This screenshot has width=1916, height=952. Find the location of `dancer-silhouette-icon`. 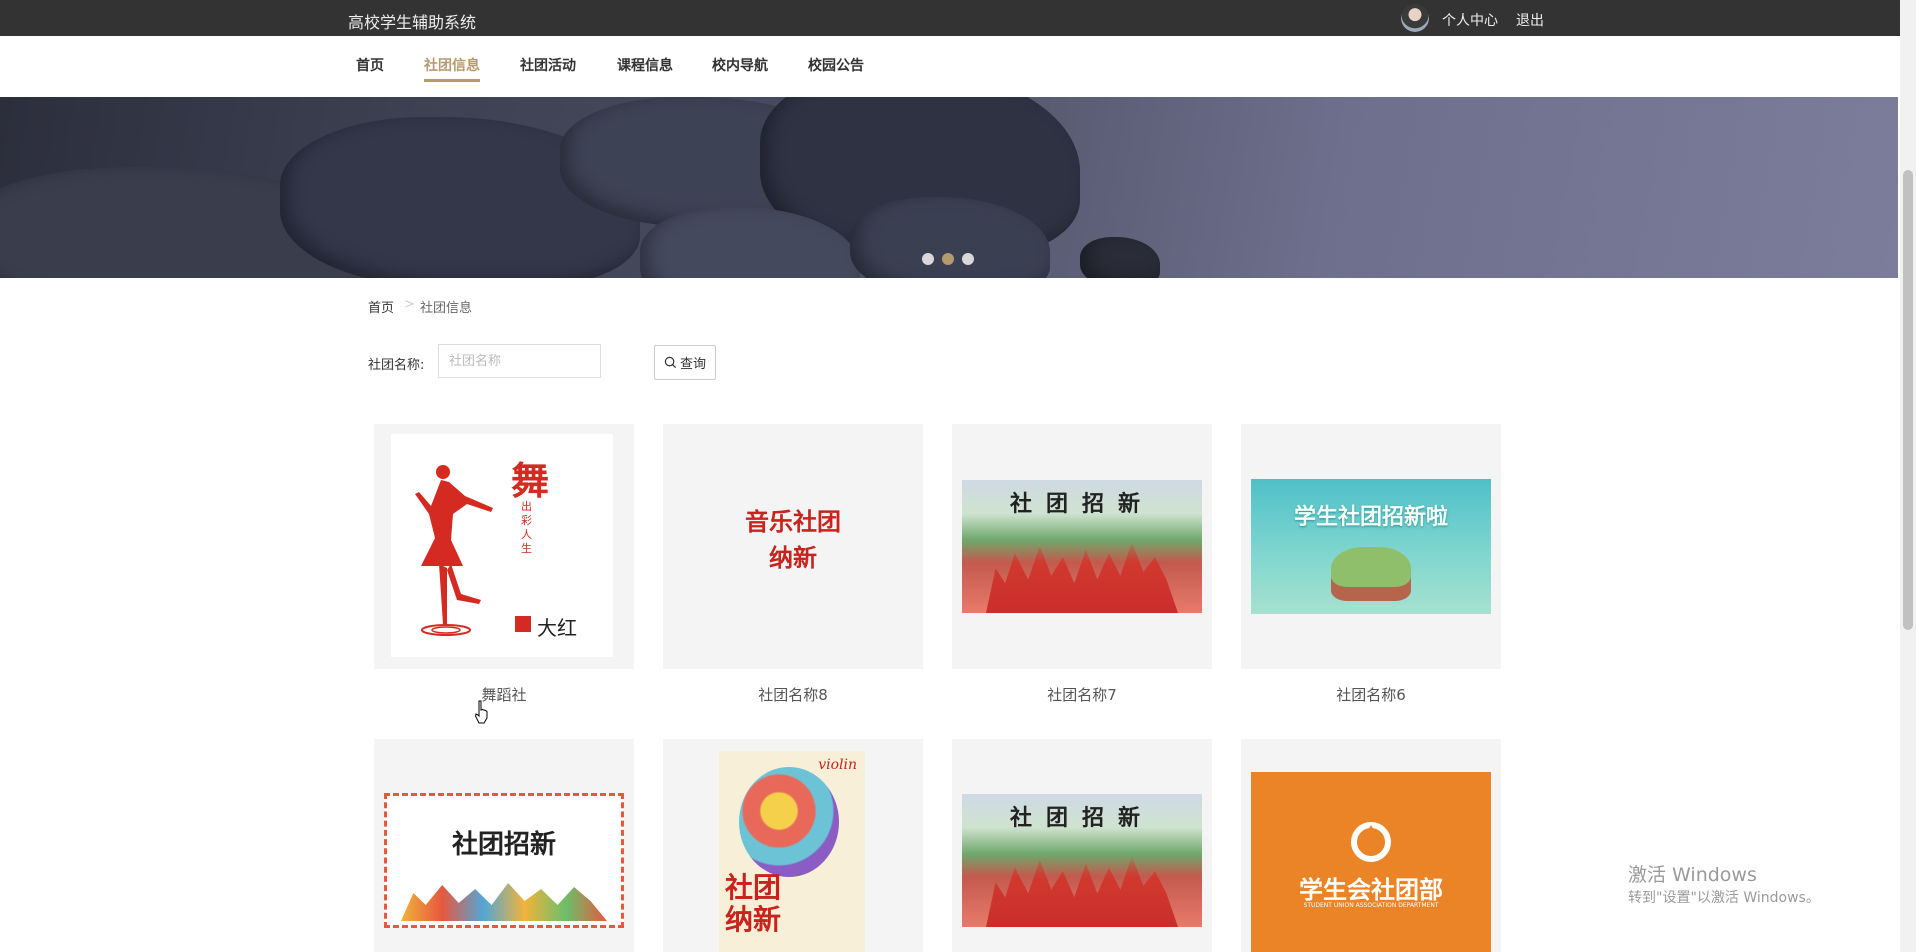

dancer-silhouette-icon is located at coordinates (454, 550).